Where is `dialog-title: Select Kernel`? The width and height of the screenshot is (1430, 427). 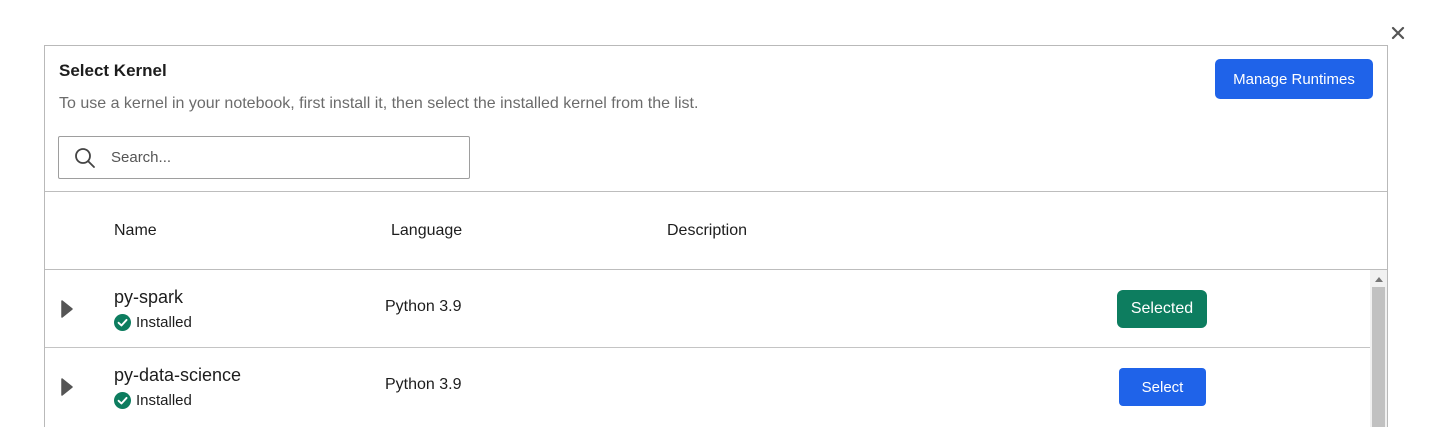
dialog-title: Select Kernel is located at coordinates (113, 70).